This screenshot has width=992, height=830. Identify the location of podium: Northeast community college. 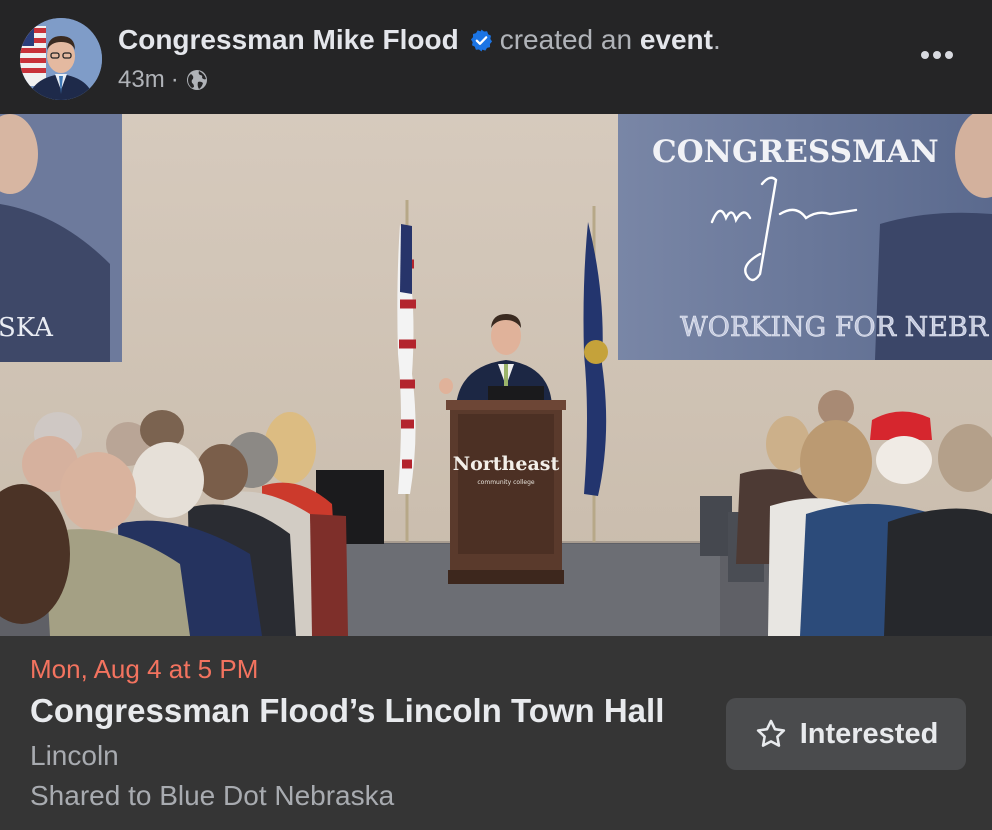
(506, 485).